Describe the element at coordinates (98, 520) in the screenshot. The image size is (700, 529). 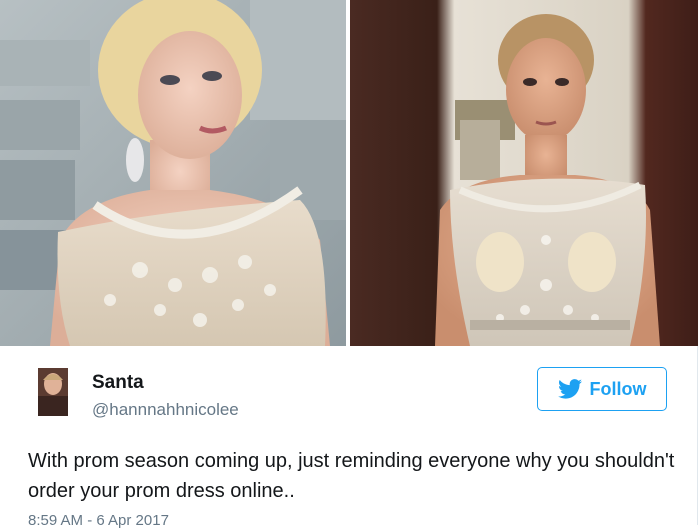
I see `tweet-timestamp: 8:59 AM - 6 Apr 2017` at that location.